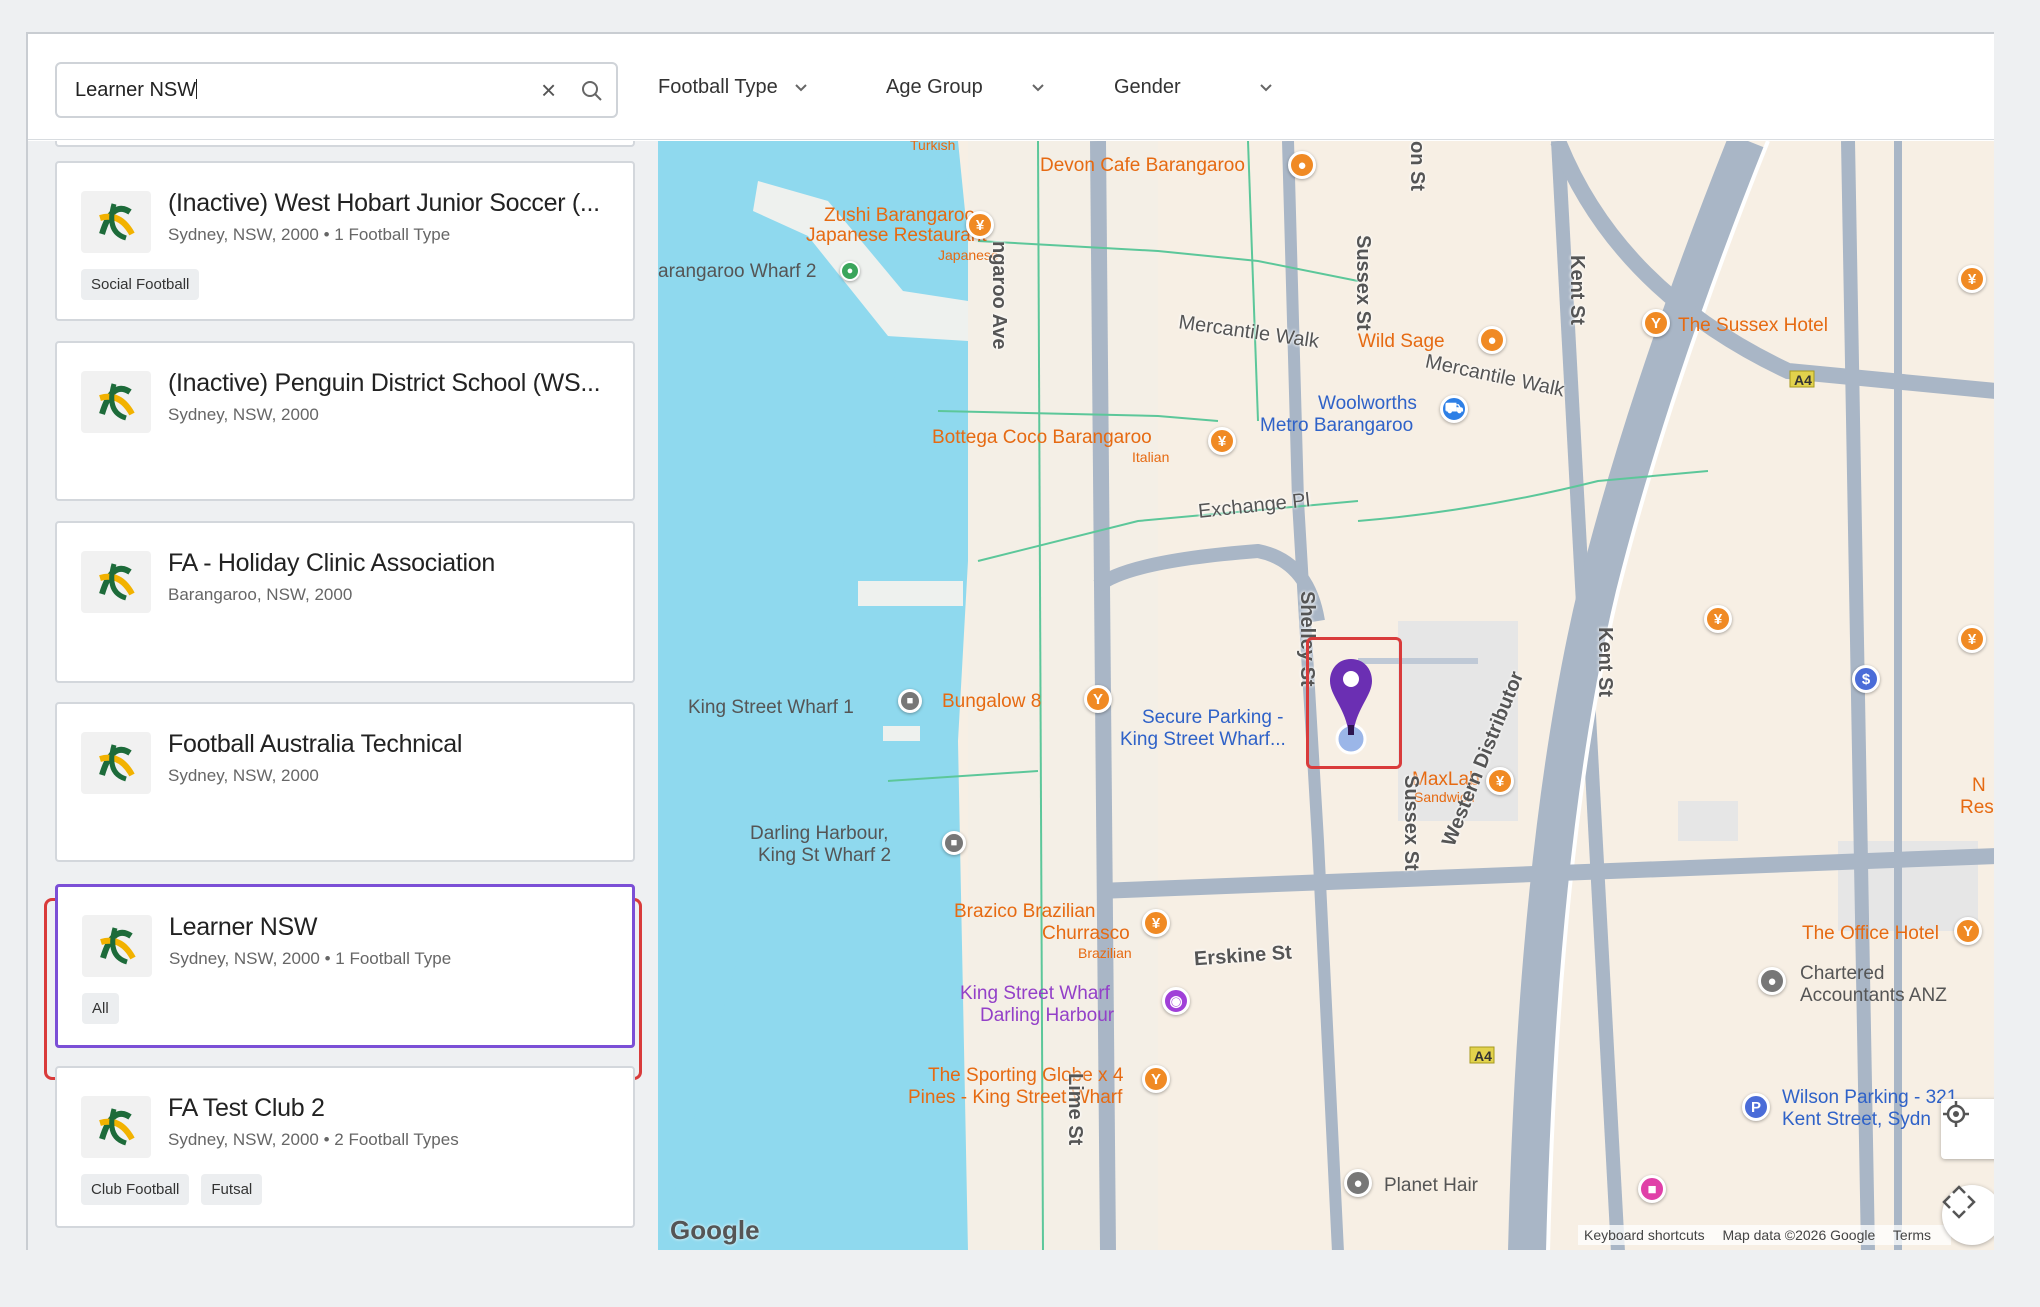 The image size is (2040, 1307). What do you see at coordinates (1753, 325) in the screenshot?
I see `poi-label: The Sussex Hotel` at bounding box center [1753, 325].